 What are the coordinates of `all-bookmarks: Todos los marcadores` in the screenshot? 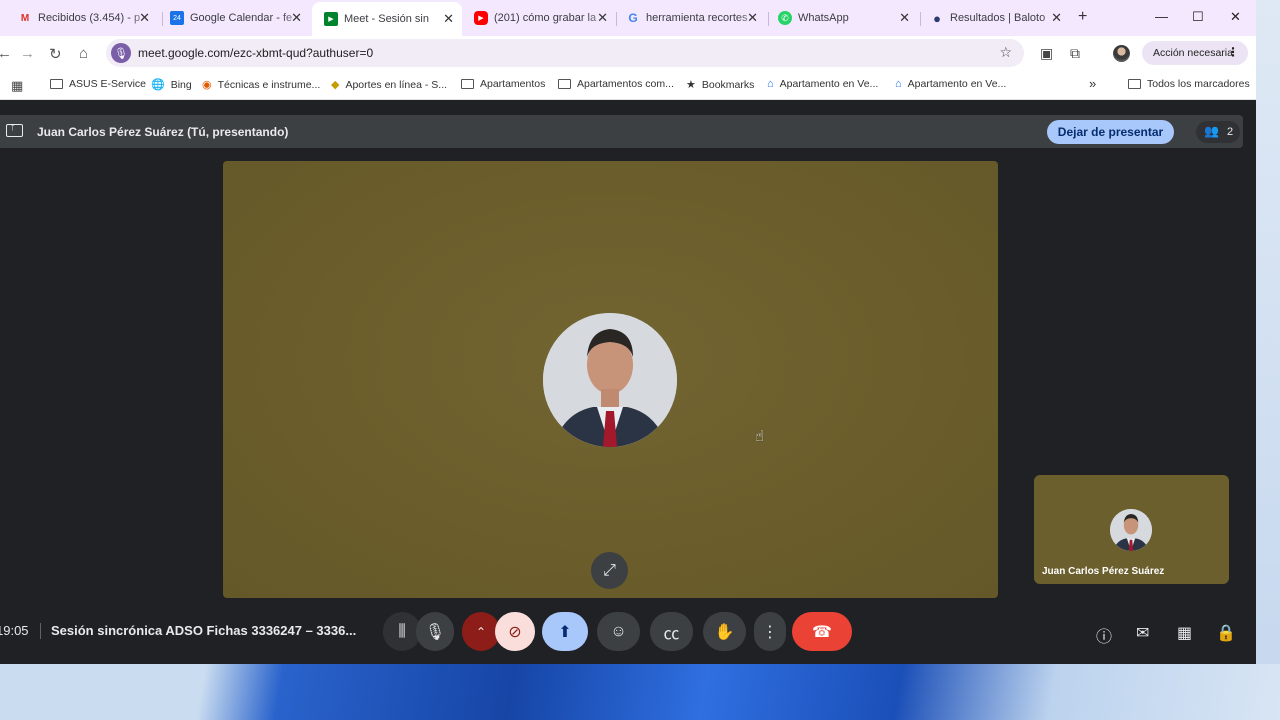 It's located at (1189, 84).